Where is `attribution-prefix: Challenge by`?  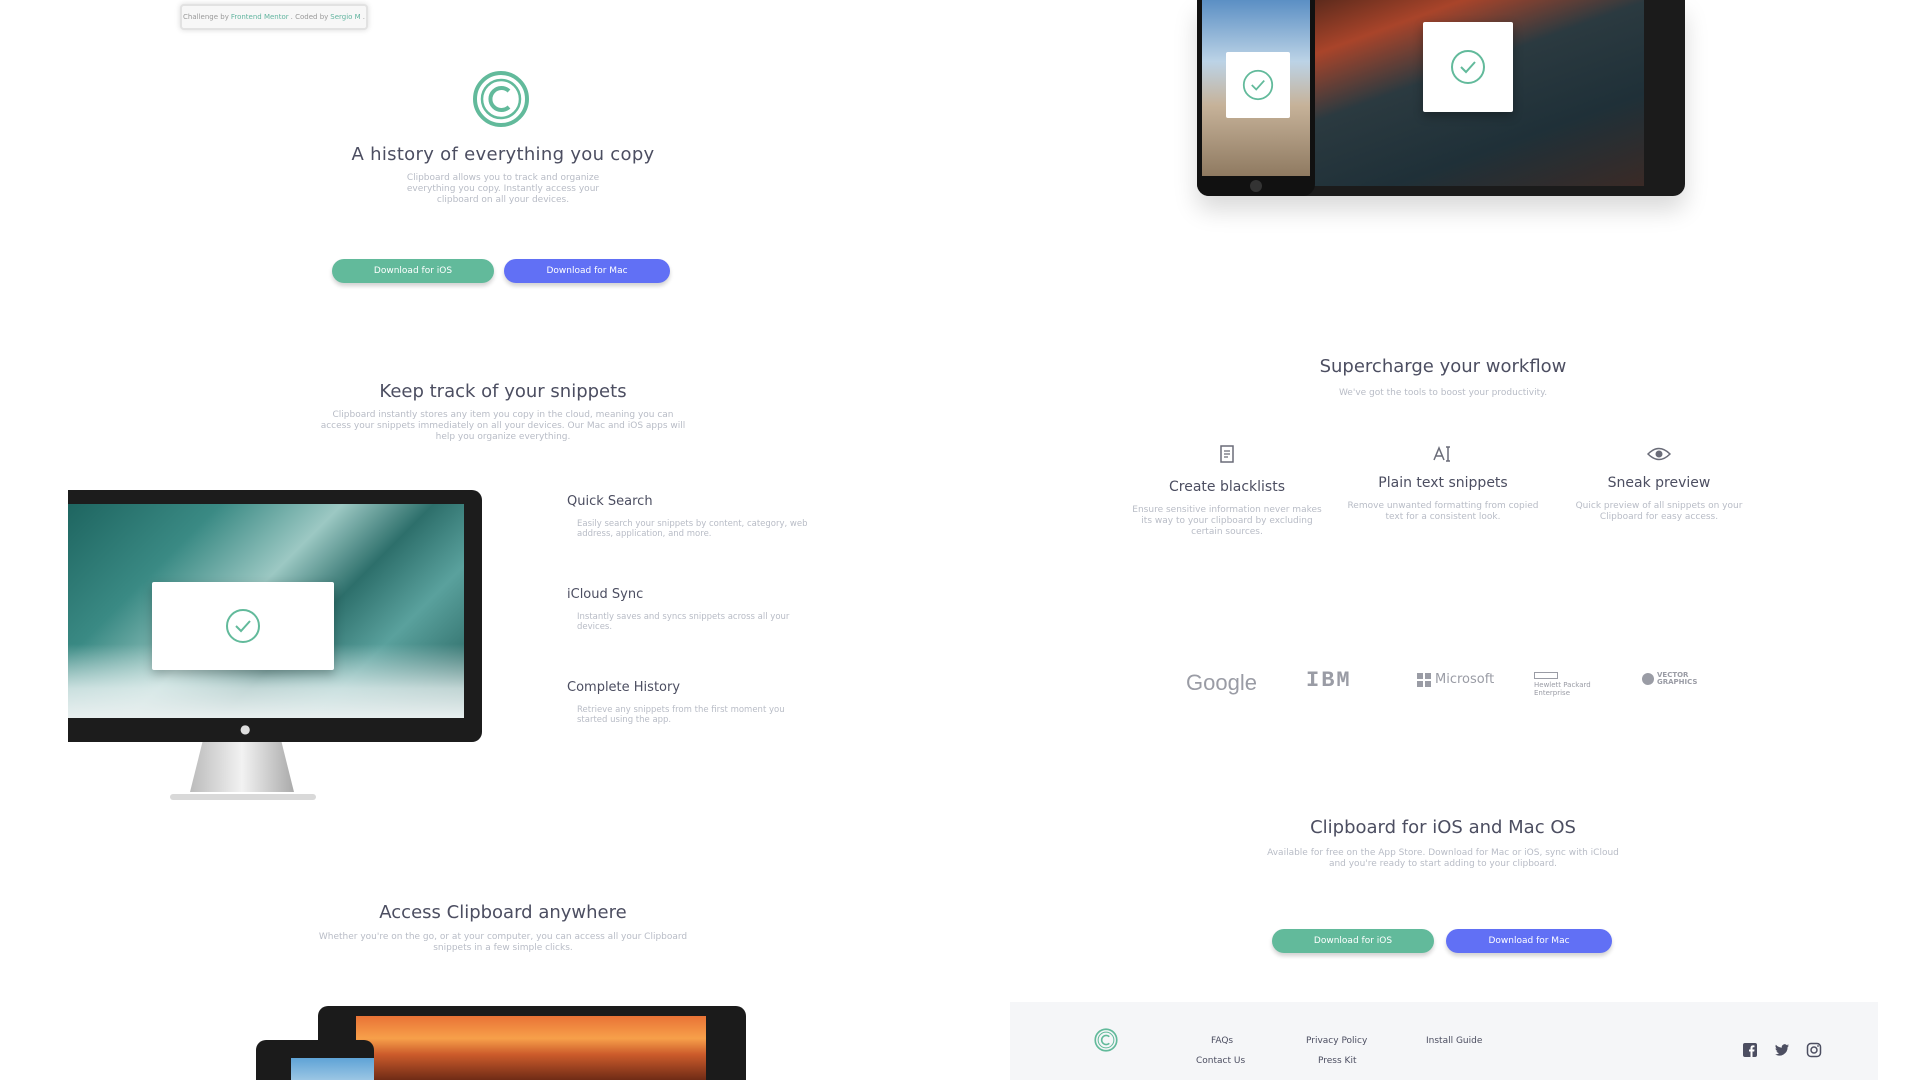 attribution-prefix: Challenge by is located at coordinates (206, 17).